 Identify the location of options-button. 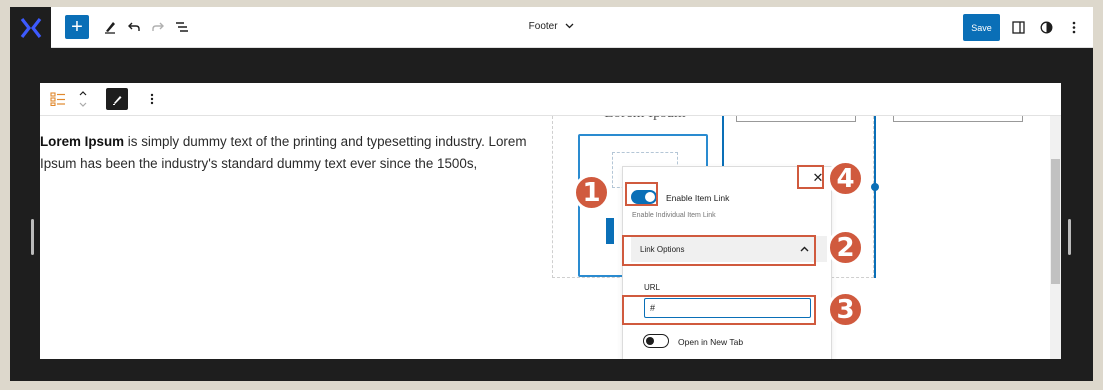
(1074, 27).